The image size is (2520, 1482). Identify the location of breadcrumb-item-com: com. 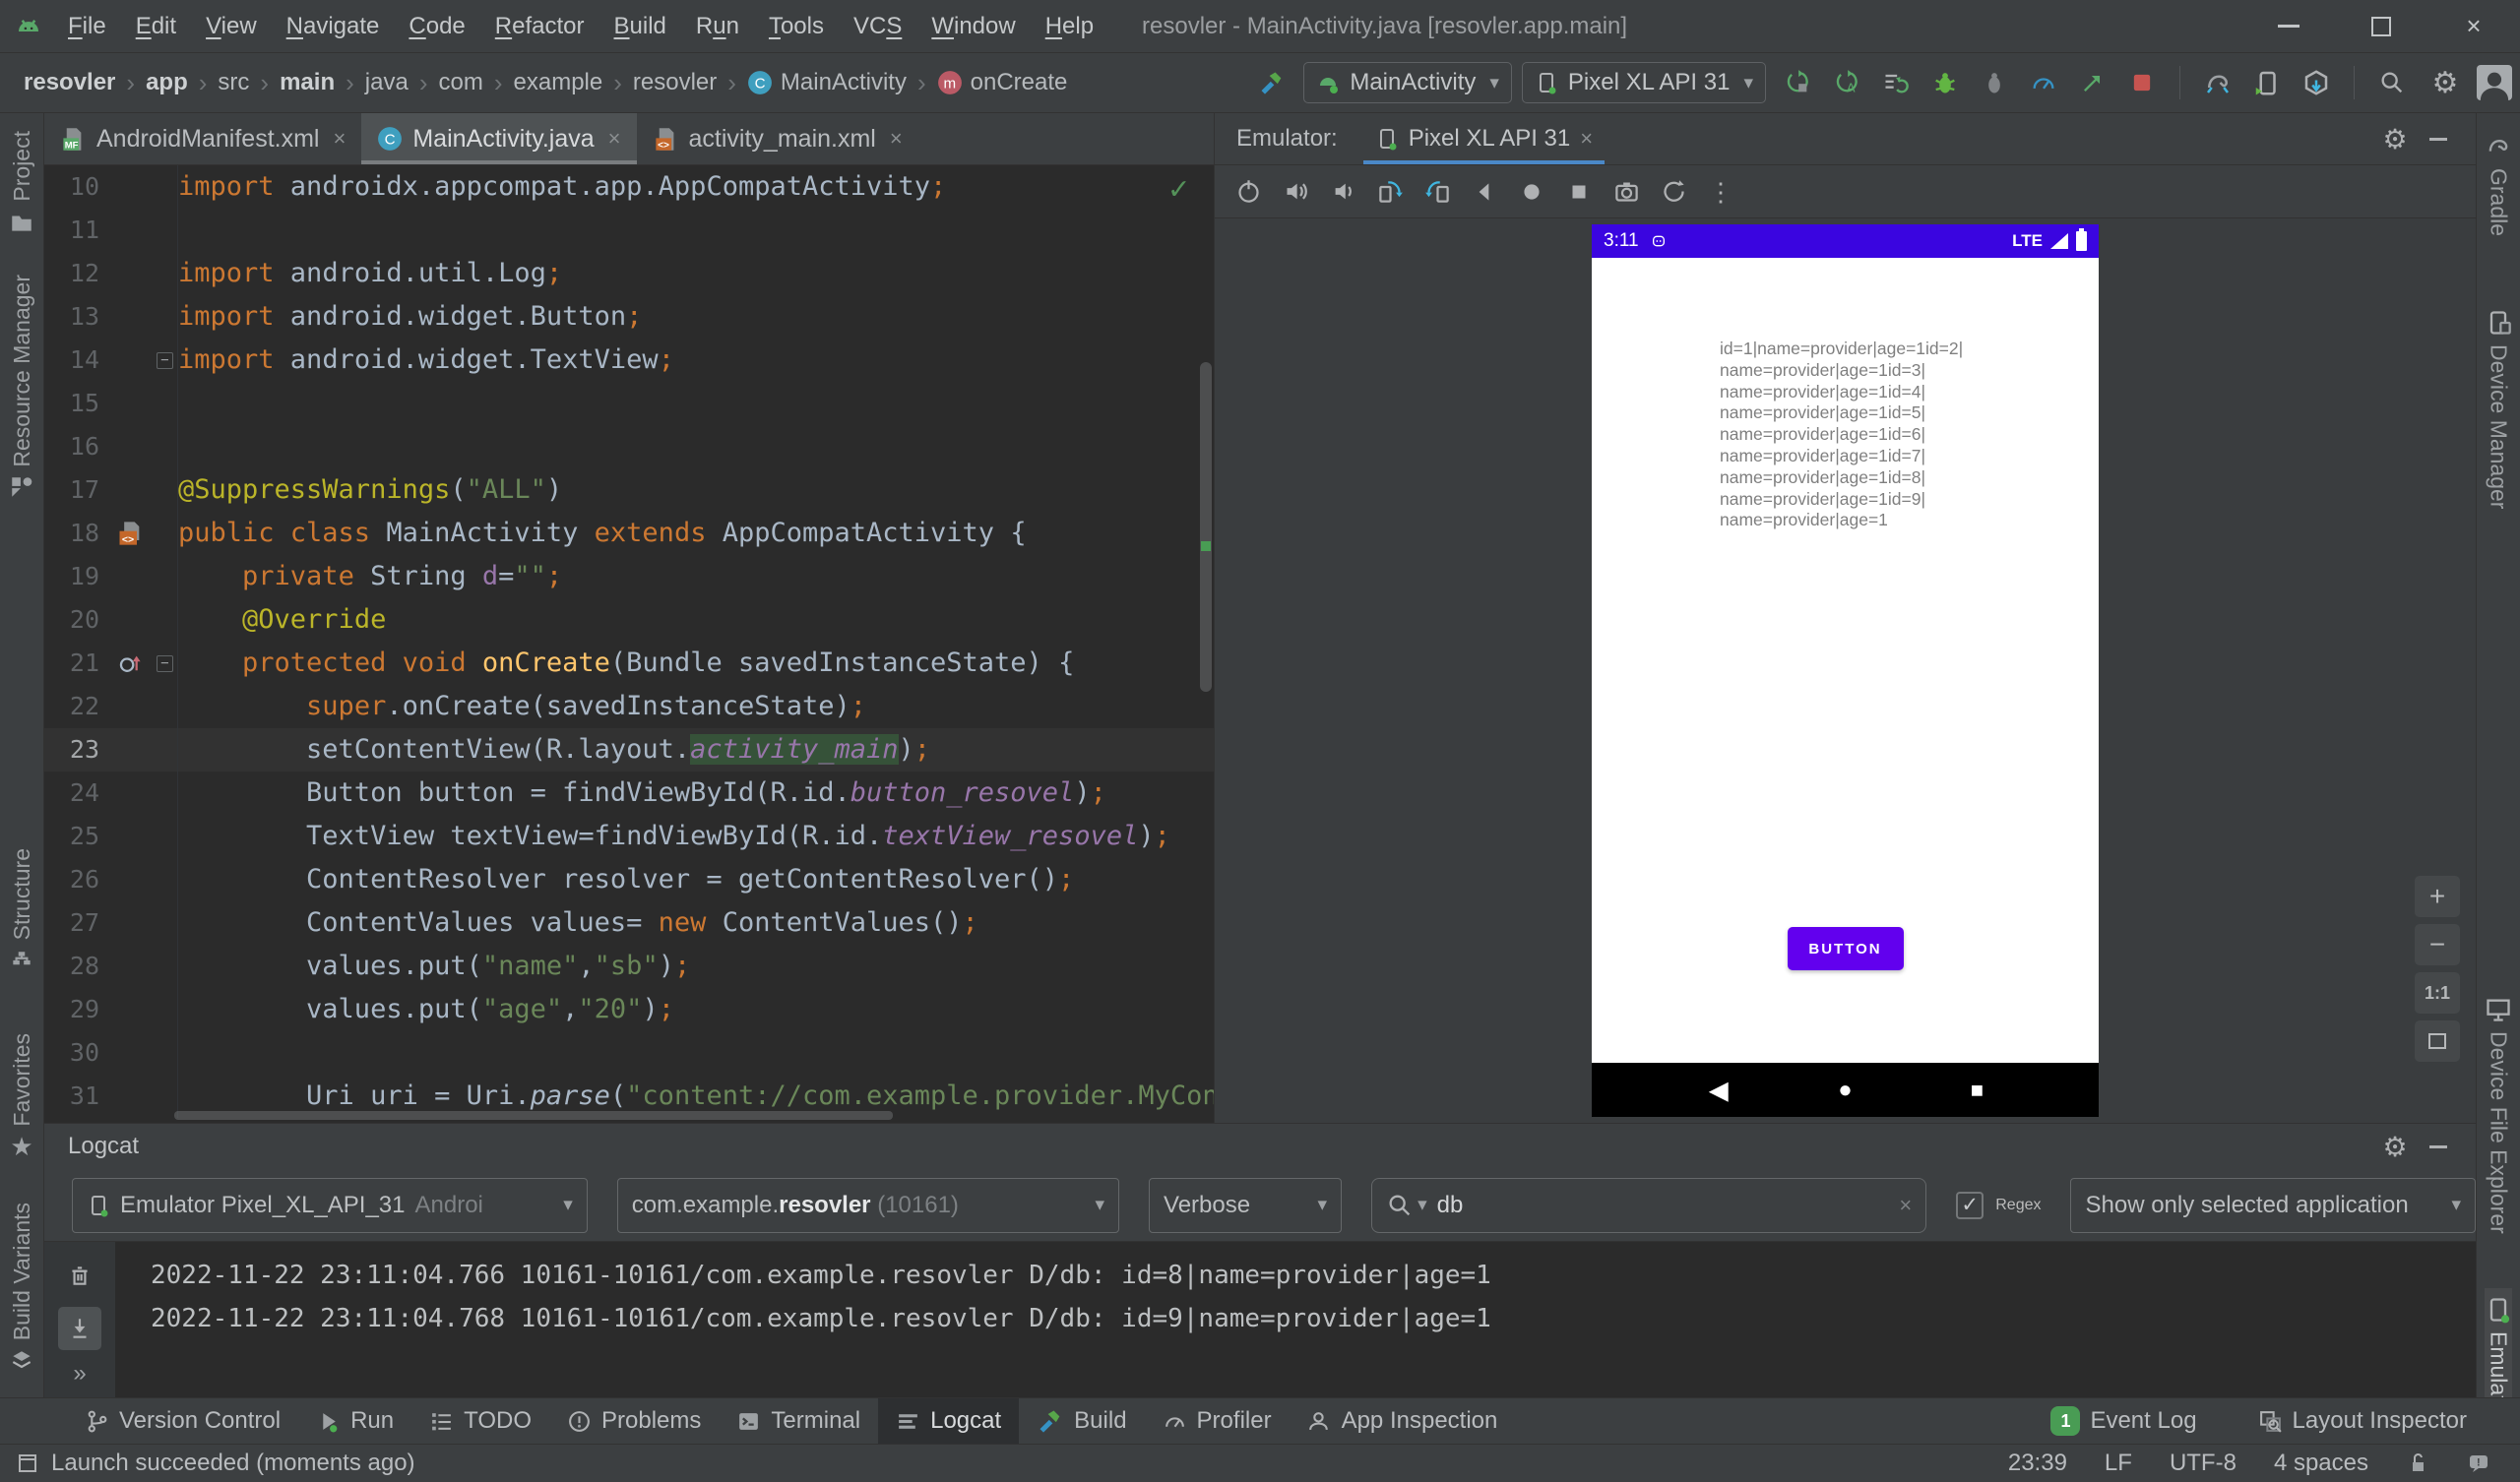
(460, 82).